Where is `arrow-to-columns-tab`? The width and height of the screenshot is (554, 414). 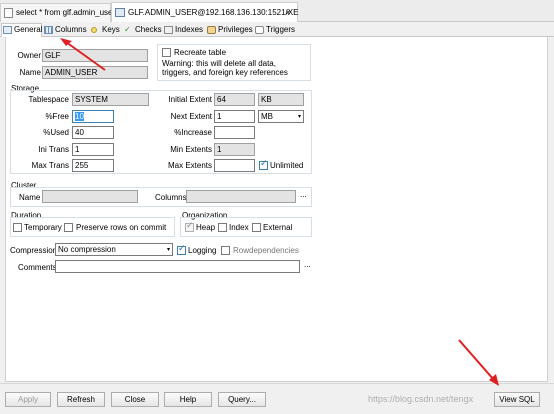
arrow-to-columns-tab is located at coordinates (85, 56).